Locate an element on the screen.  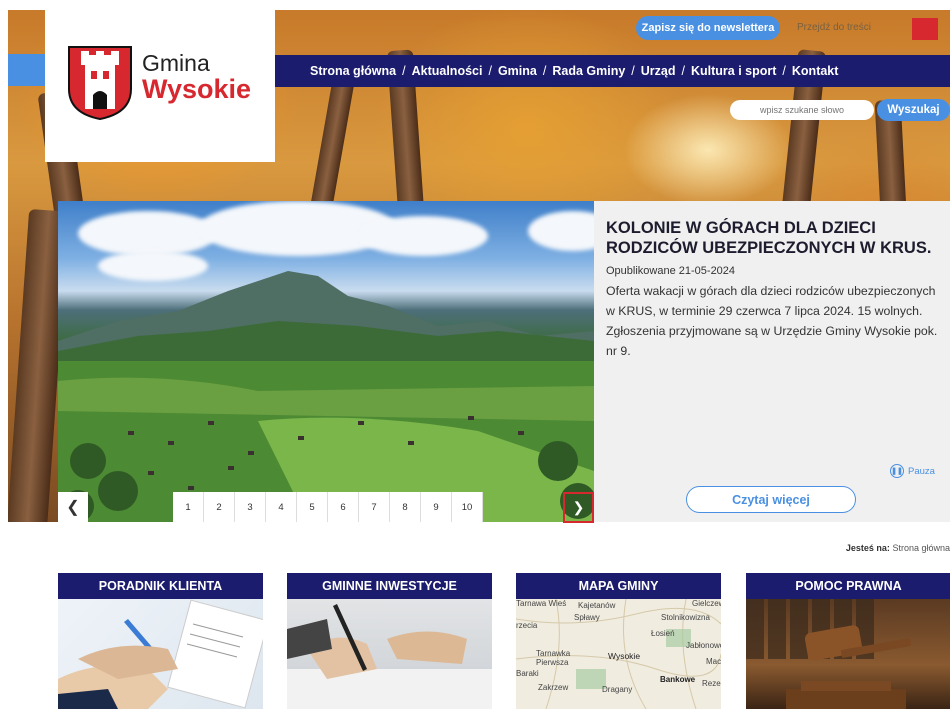
card-legal-aid: POMOC PRAWNA is located at coordinates (848, 641).